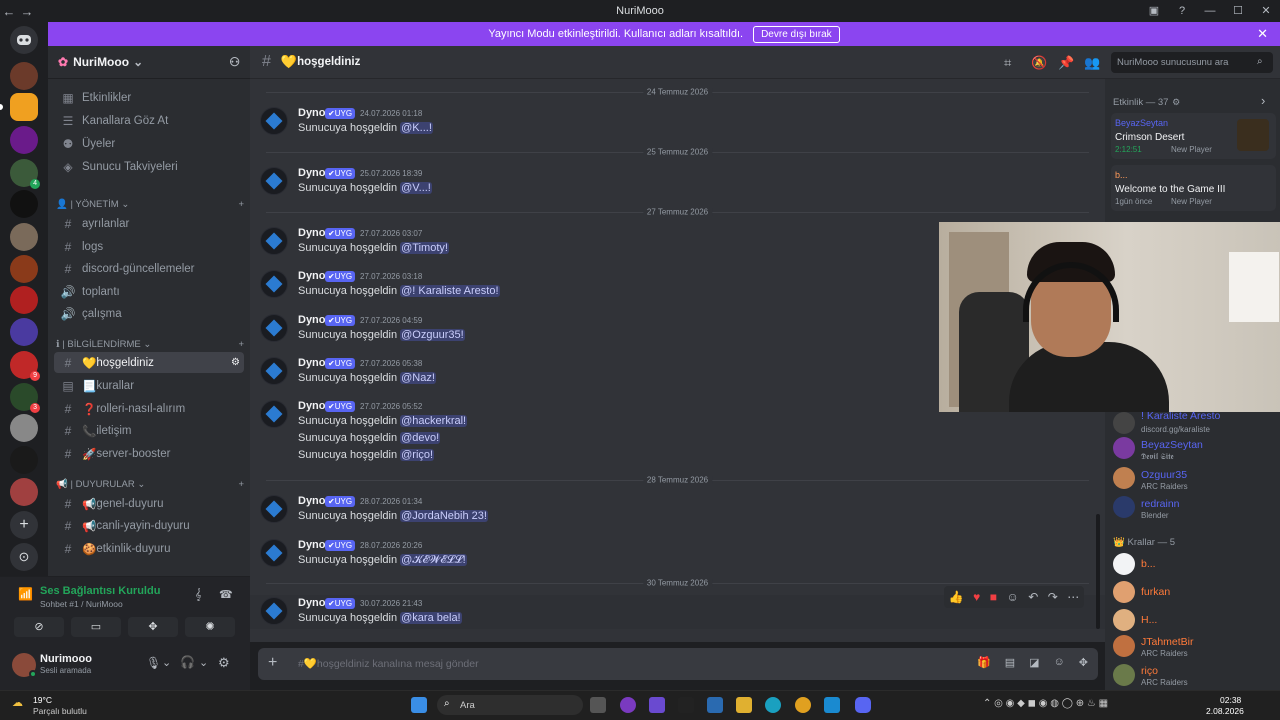  Describe the element at coordinates (1195, 481) in the screenshot. I see `member-item: Ozguur35 ARC Raiders` at that location.